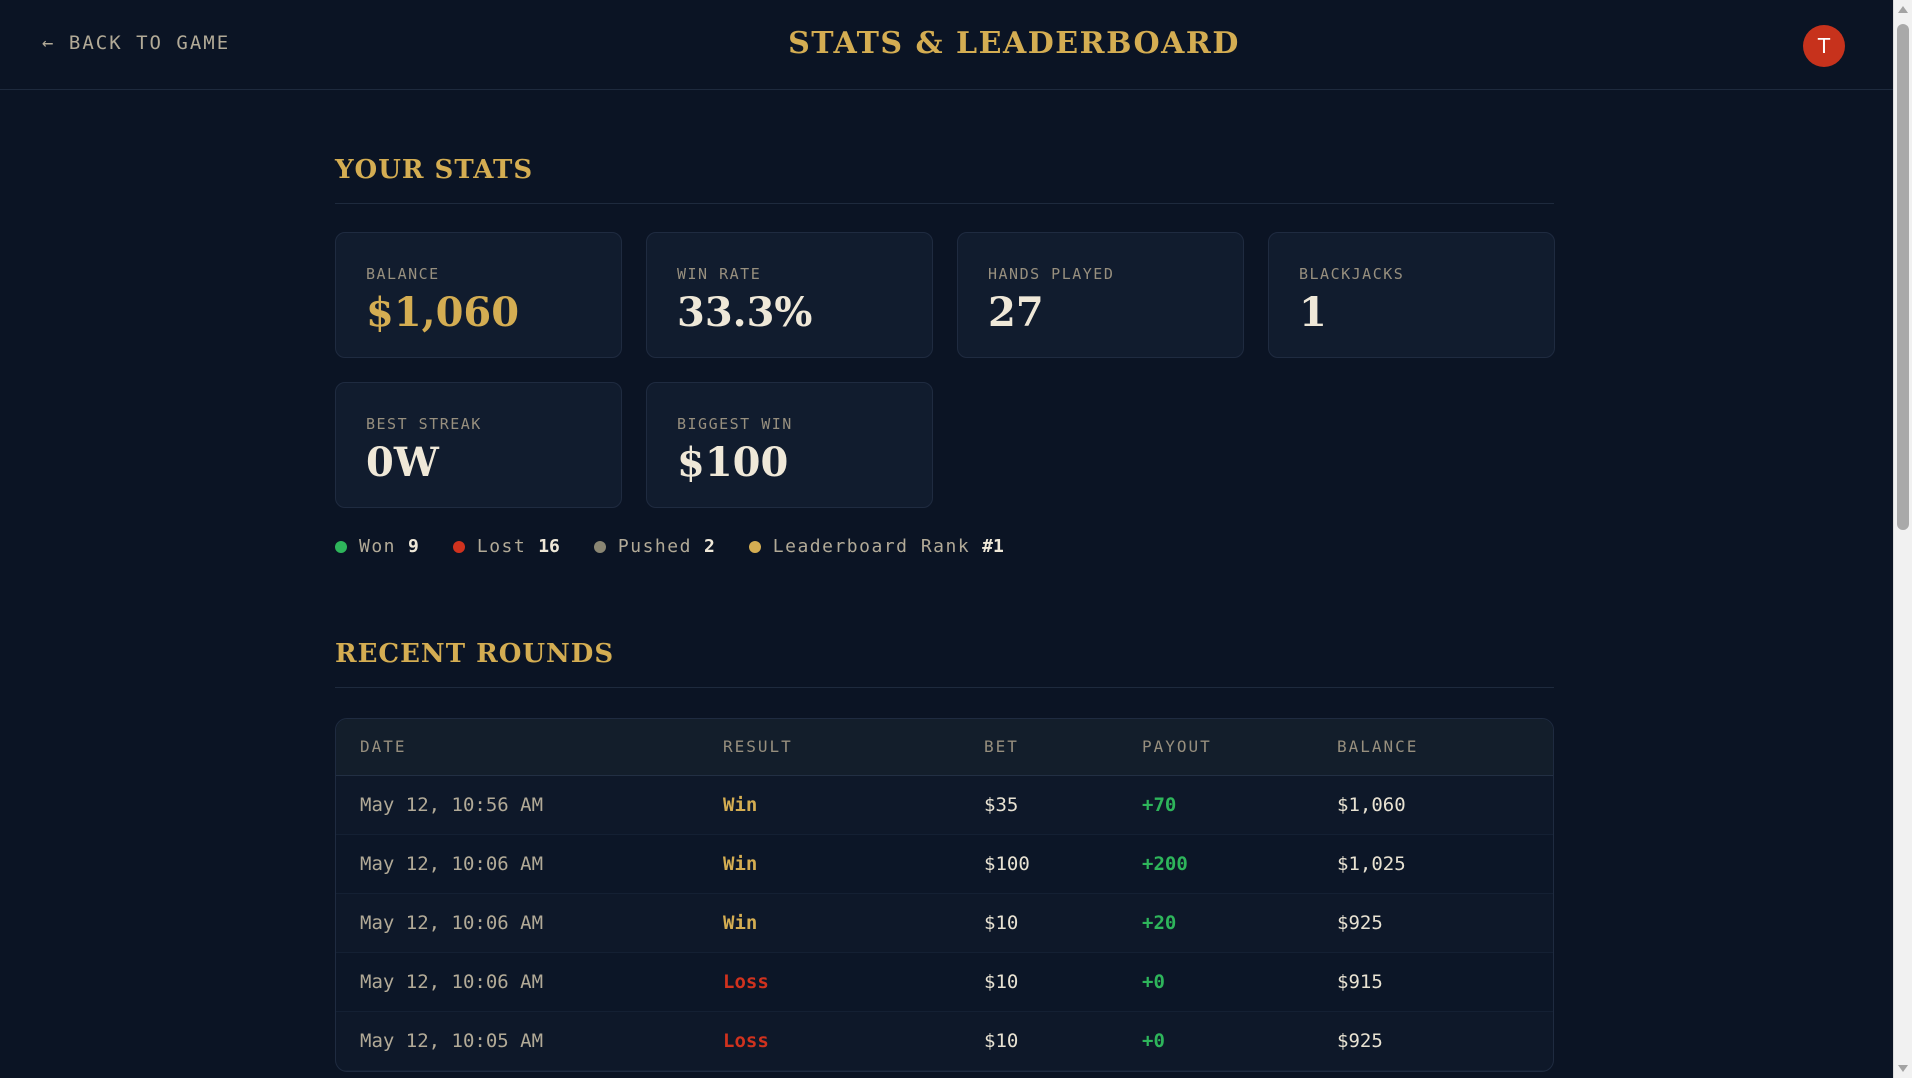 The height and width of the screenshot is (1078, 1912). I want to click on table-row: May 12, 10:06 AM Loss $10 +0 $915, so click(944, 981).